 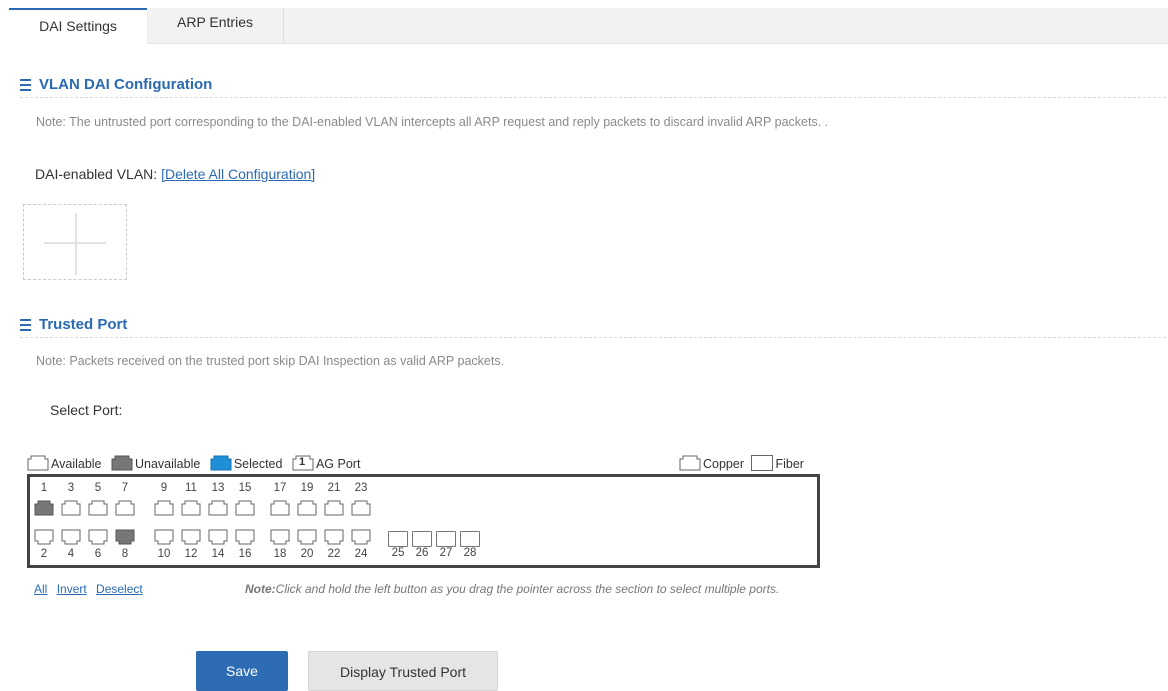 I want to click on port-number-label: 16, so click(x=245, y=554).